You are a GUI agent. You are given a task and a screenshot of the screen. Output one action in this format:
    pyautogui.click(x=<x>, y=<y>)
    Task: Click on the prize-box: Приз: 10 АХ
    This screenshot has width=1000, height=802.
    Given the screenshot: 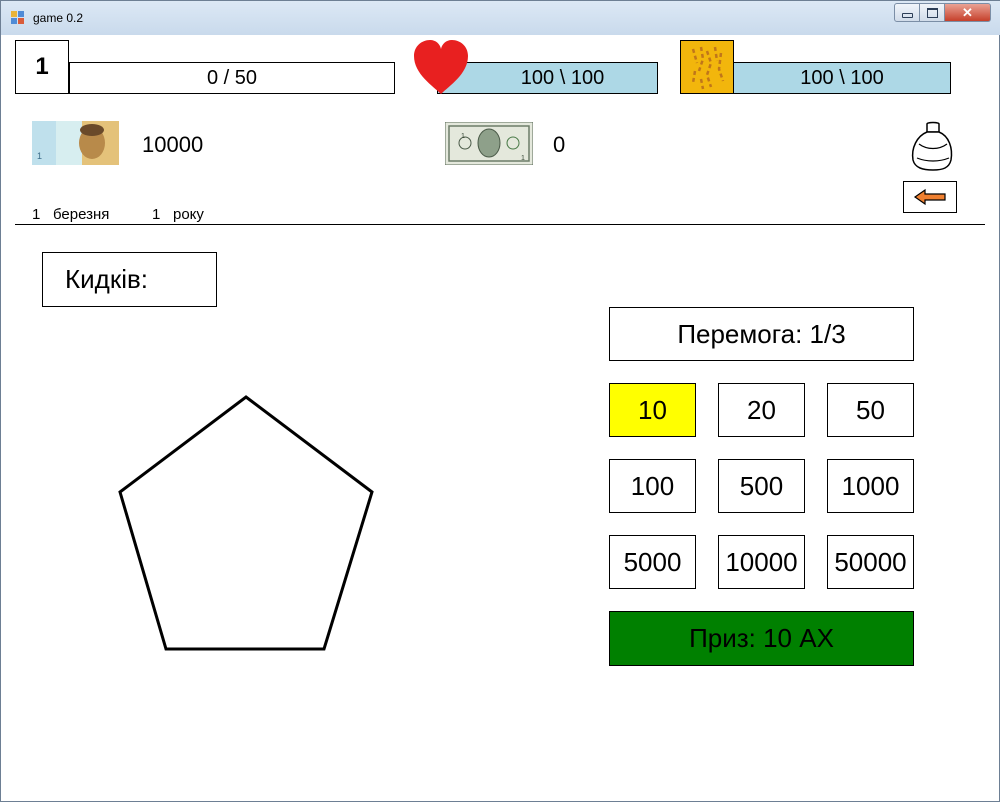 What is the action you would take?
    pyautogui.click(x=761, y=638)
    